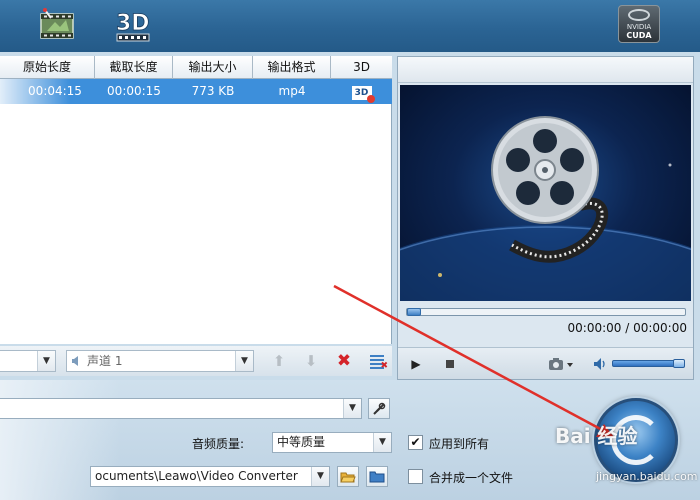  I want to click on move-down-button: ⬇, so click(311, 361).